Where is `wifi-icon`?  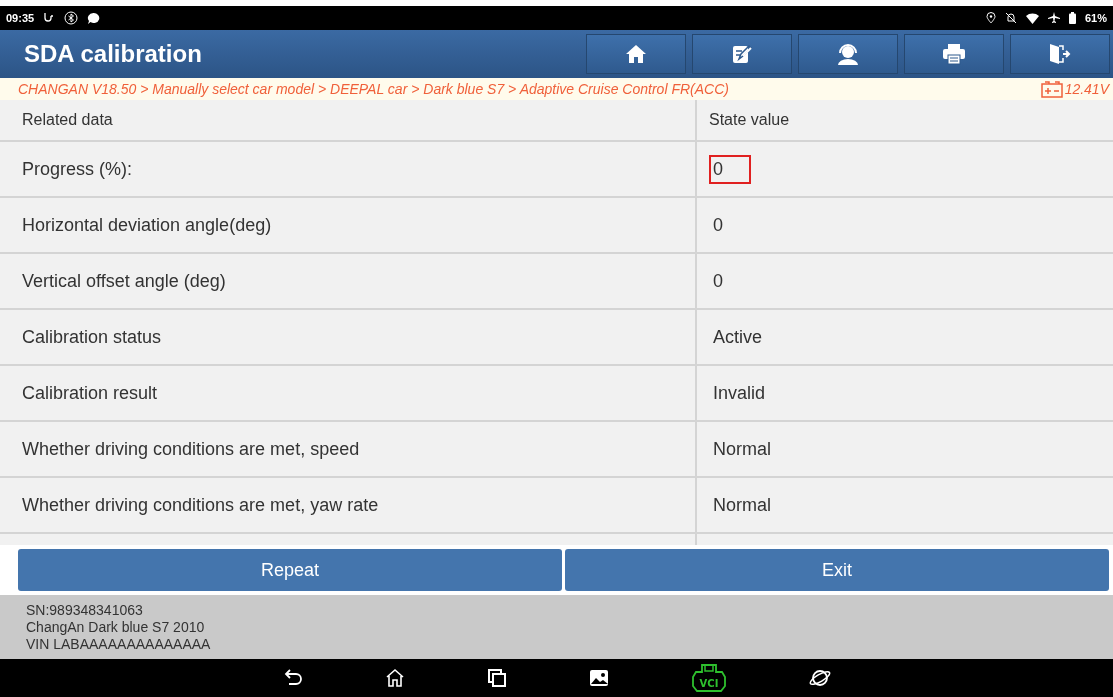 wifi-icon is located at coordinates (1032, 18).